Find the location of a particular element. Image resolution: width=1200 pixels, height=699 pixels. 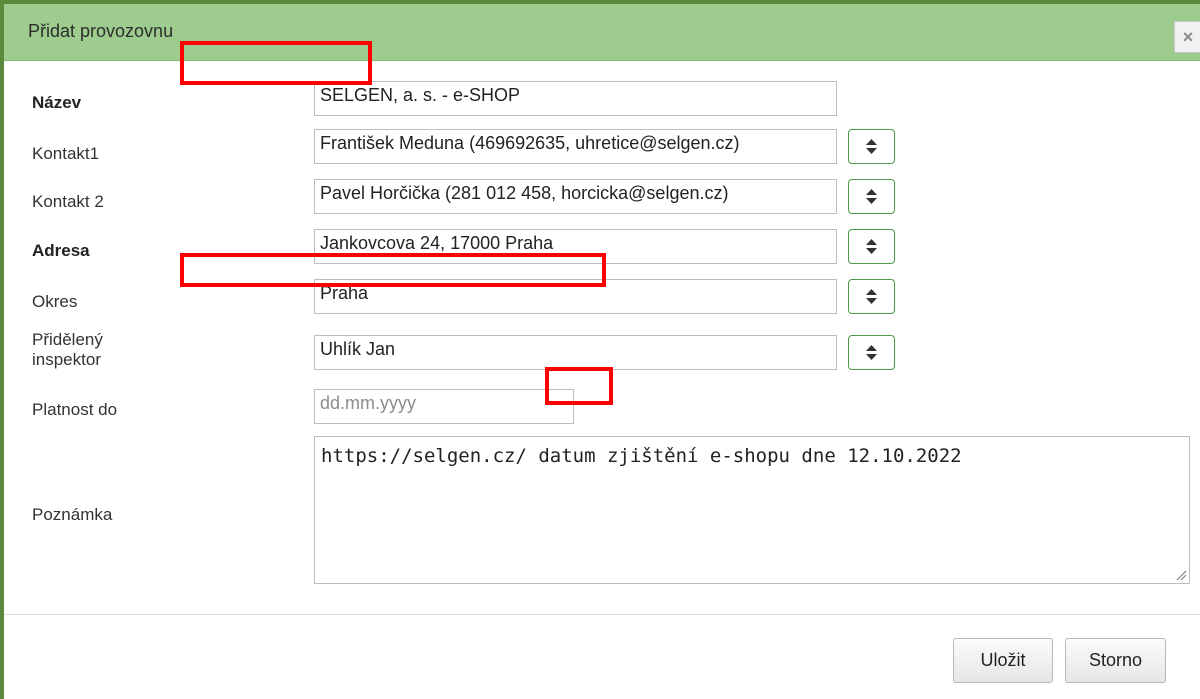

okres-picker-button is located at coordinates (871, 296).